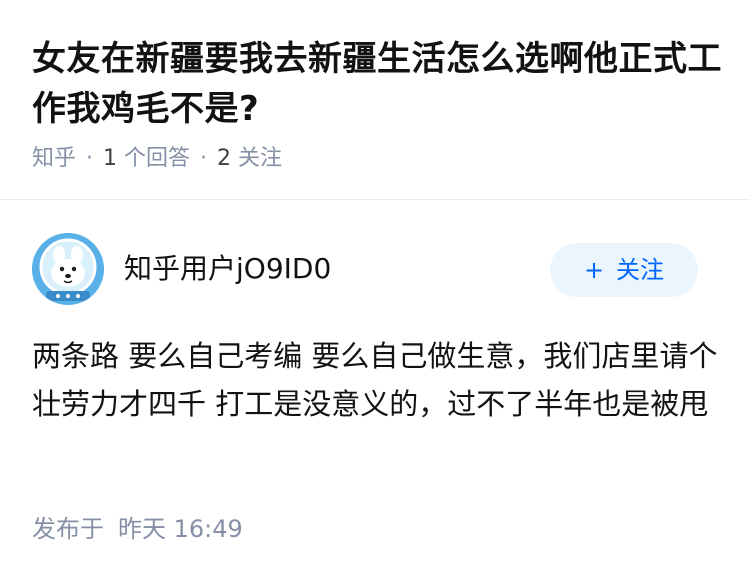  I want to click on answer-count: 1, so click(110, 158).